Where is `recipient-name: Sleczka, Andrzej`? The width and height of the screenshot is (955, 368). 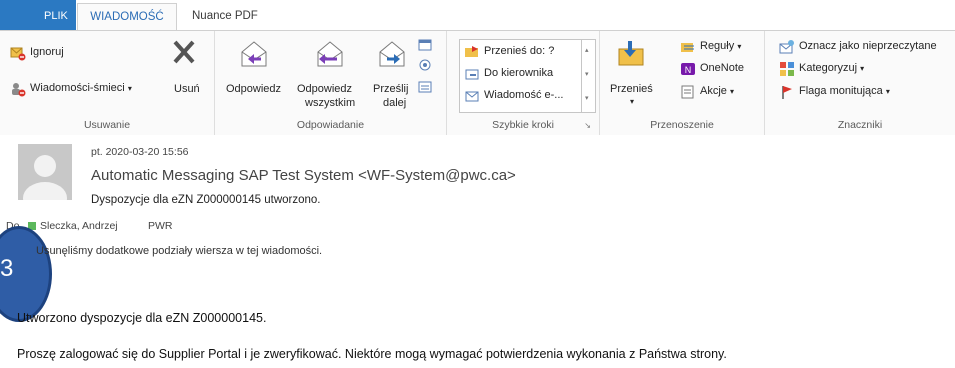
recipient-name: Sleczka, Andrzej is located at coordinates (79, 226).